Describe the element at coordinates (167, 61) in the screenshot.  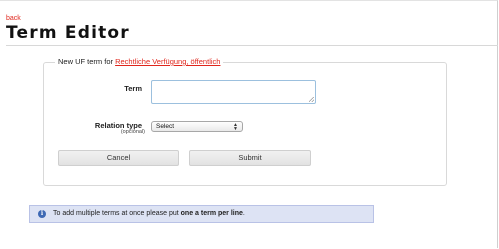
I see `concept-link: Rechtliche Verfügung, öffentlich` at that location.